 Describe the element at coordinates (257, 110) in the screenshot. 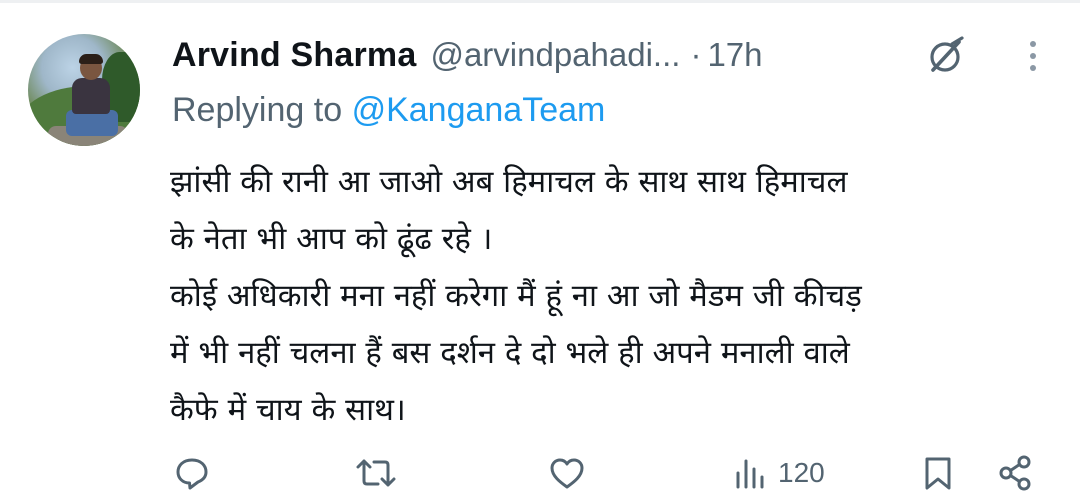

I see `replying-prefix: Replying to` at that location.